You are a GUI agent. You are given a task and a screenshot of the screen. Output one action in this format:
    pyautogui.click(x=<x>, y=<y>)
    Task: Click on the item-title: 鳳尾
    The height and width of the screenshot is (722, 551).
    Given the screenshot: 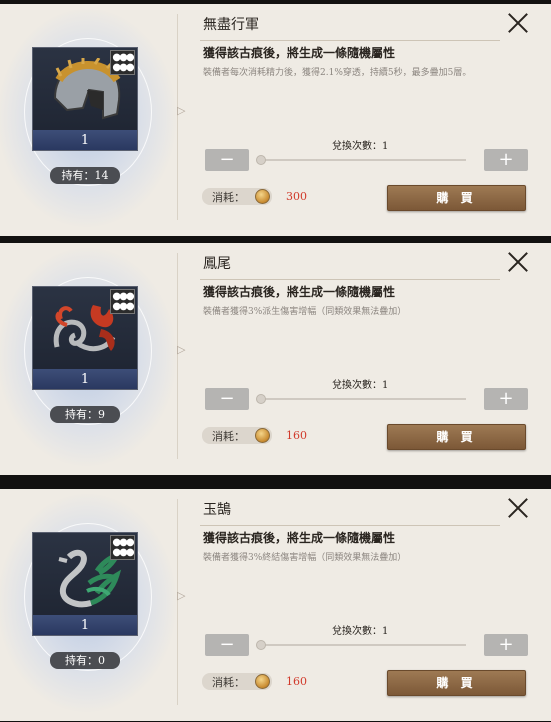 What is the action you would take?
    pyautogui.click(x=217, y=264)
    